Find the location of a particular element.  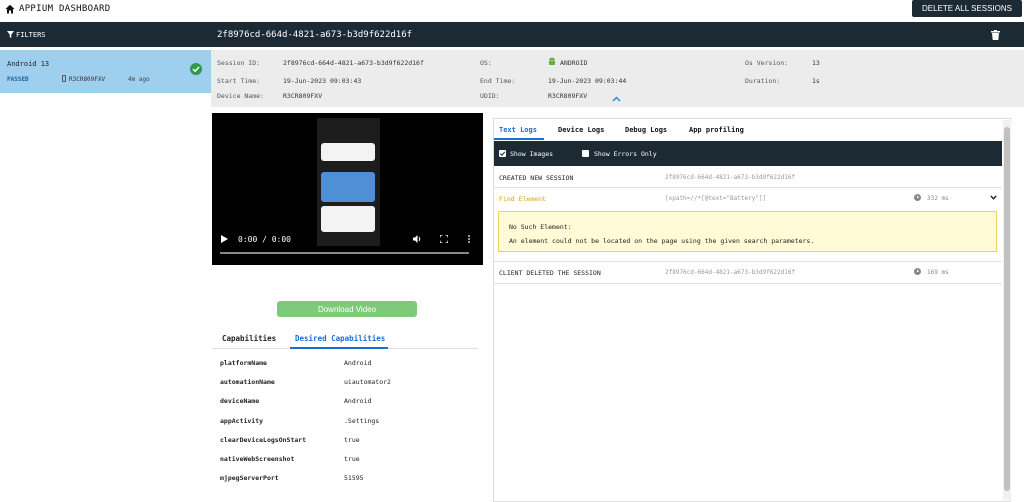

log-duration: 169 ms is located at coordinates (938, 272).